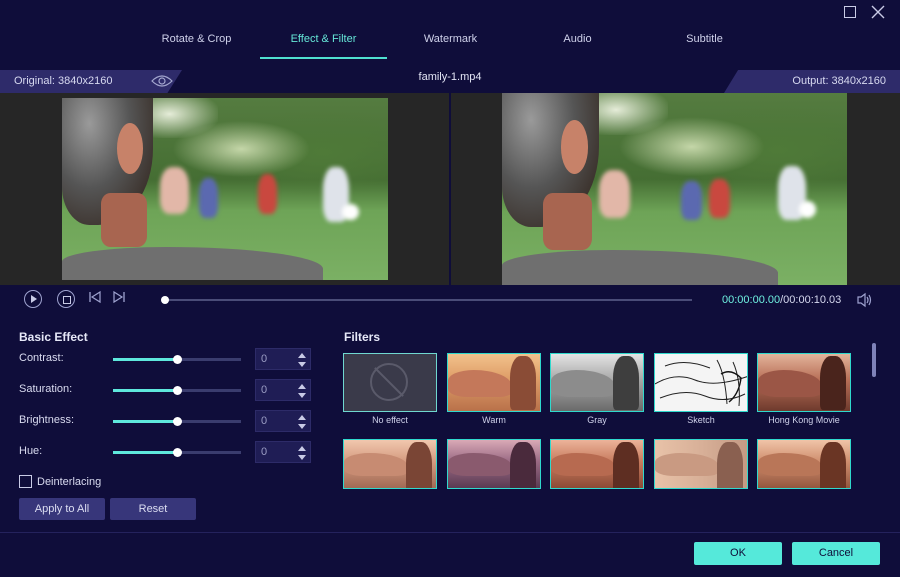 The width and height of the screenshot is (900, 577). Describe the element at coordinates (31, 451) in the screenshot. I see `hue-label: Hue:` at that location.